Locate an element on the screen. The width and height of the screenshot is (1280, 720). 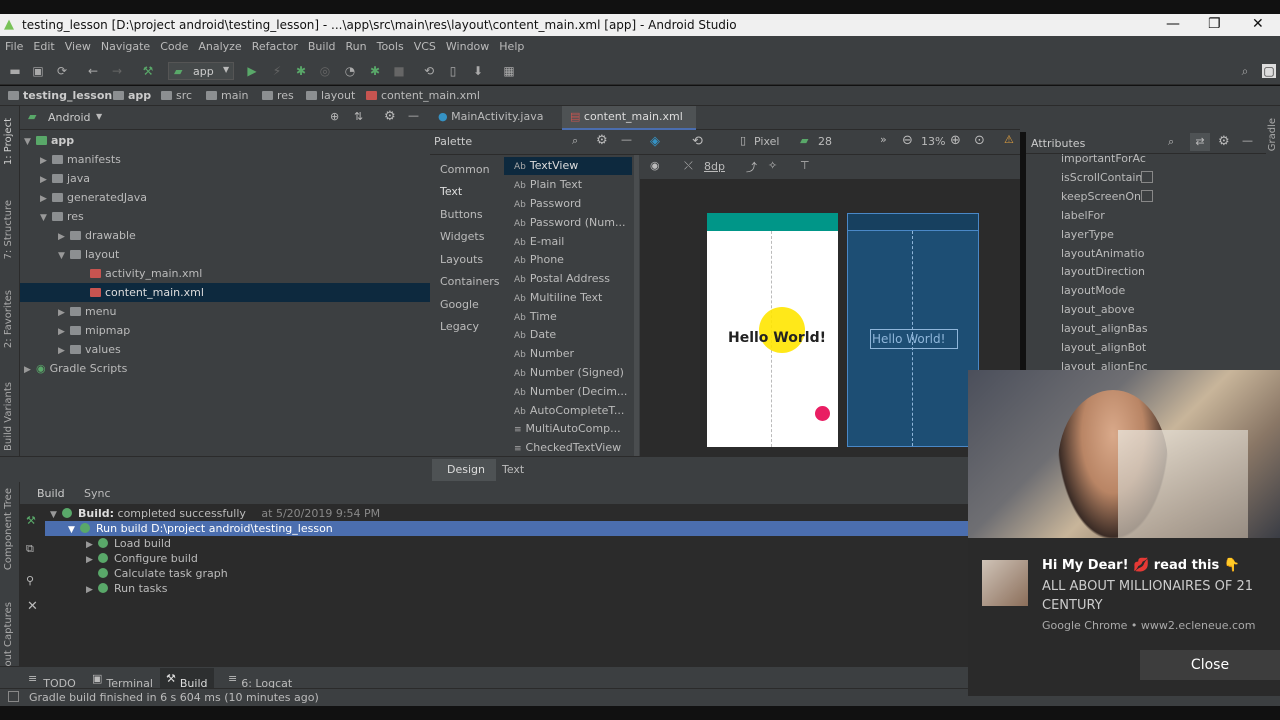
palette-cat-legacy: Legacy is located at coordinates (459, 326).